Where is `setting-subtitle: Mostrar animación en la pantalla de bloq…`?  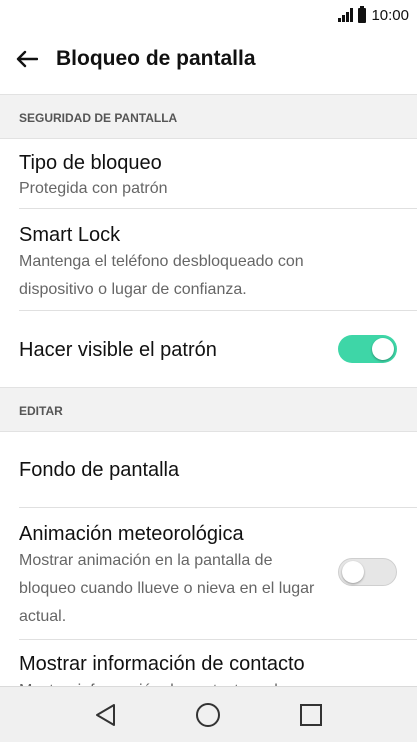
setting-subtitle: Mostrar animación en la pantalla de bloq… is located at coordinates (167, 588).